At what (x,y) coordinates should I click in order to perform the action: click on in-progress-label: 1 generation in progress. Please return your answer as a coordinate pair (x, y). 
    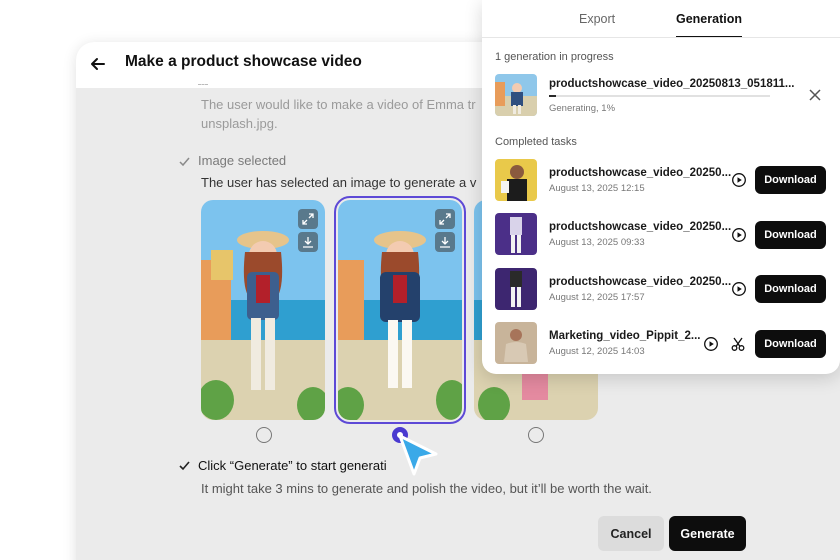
    Looking at the image, I should click on (554, 57).